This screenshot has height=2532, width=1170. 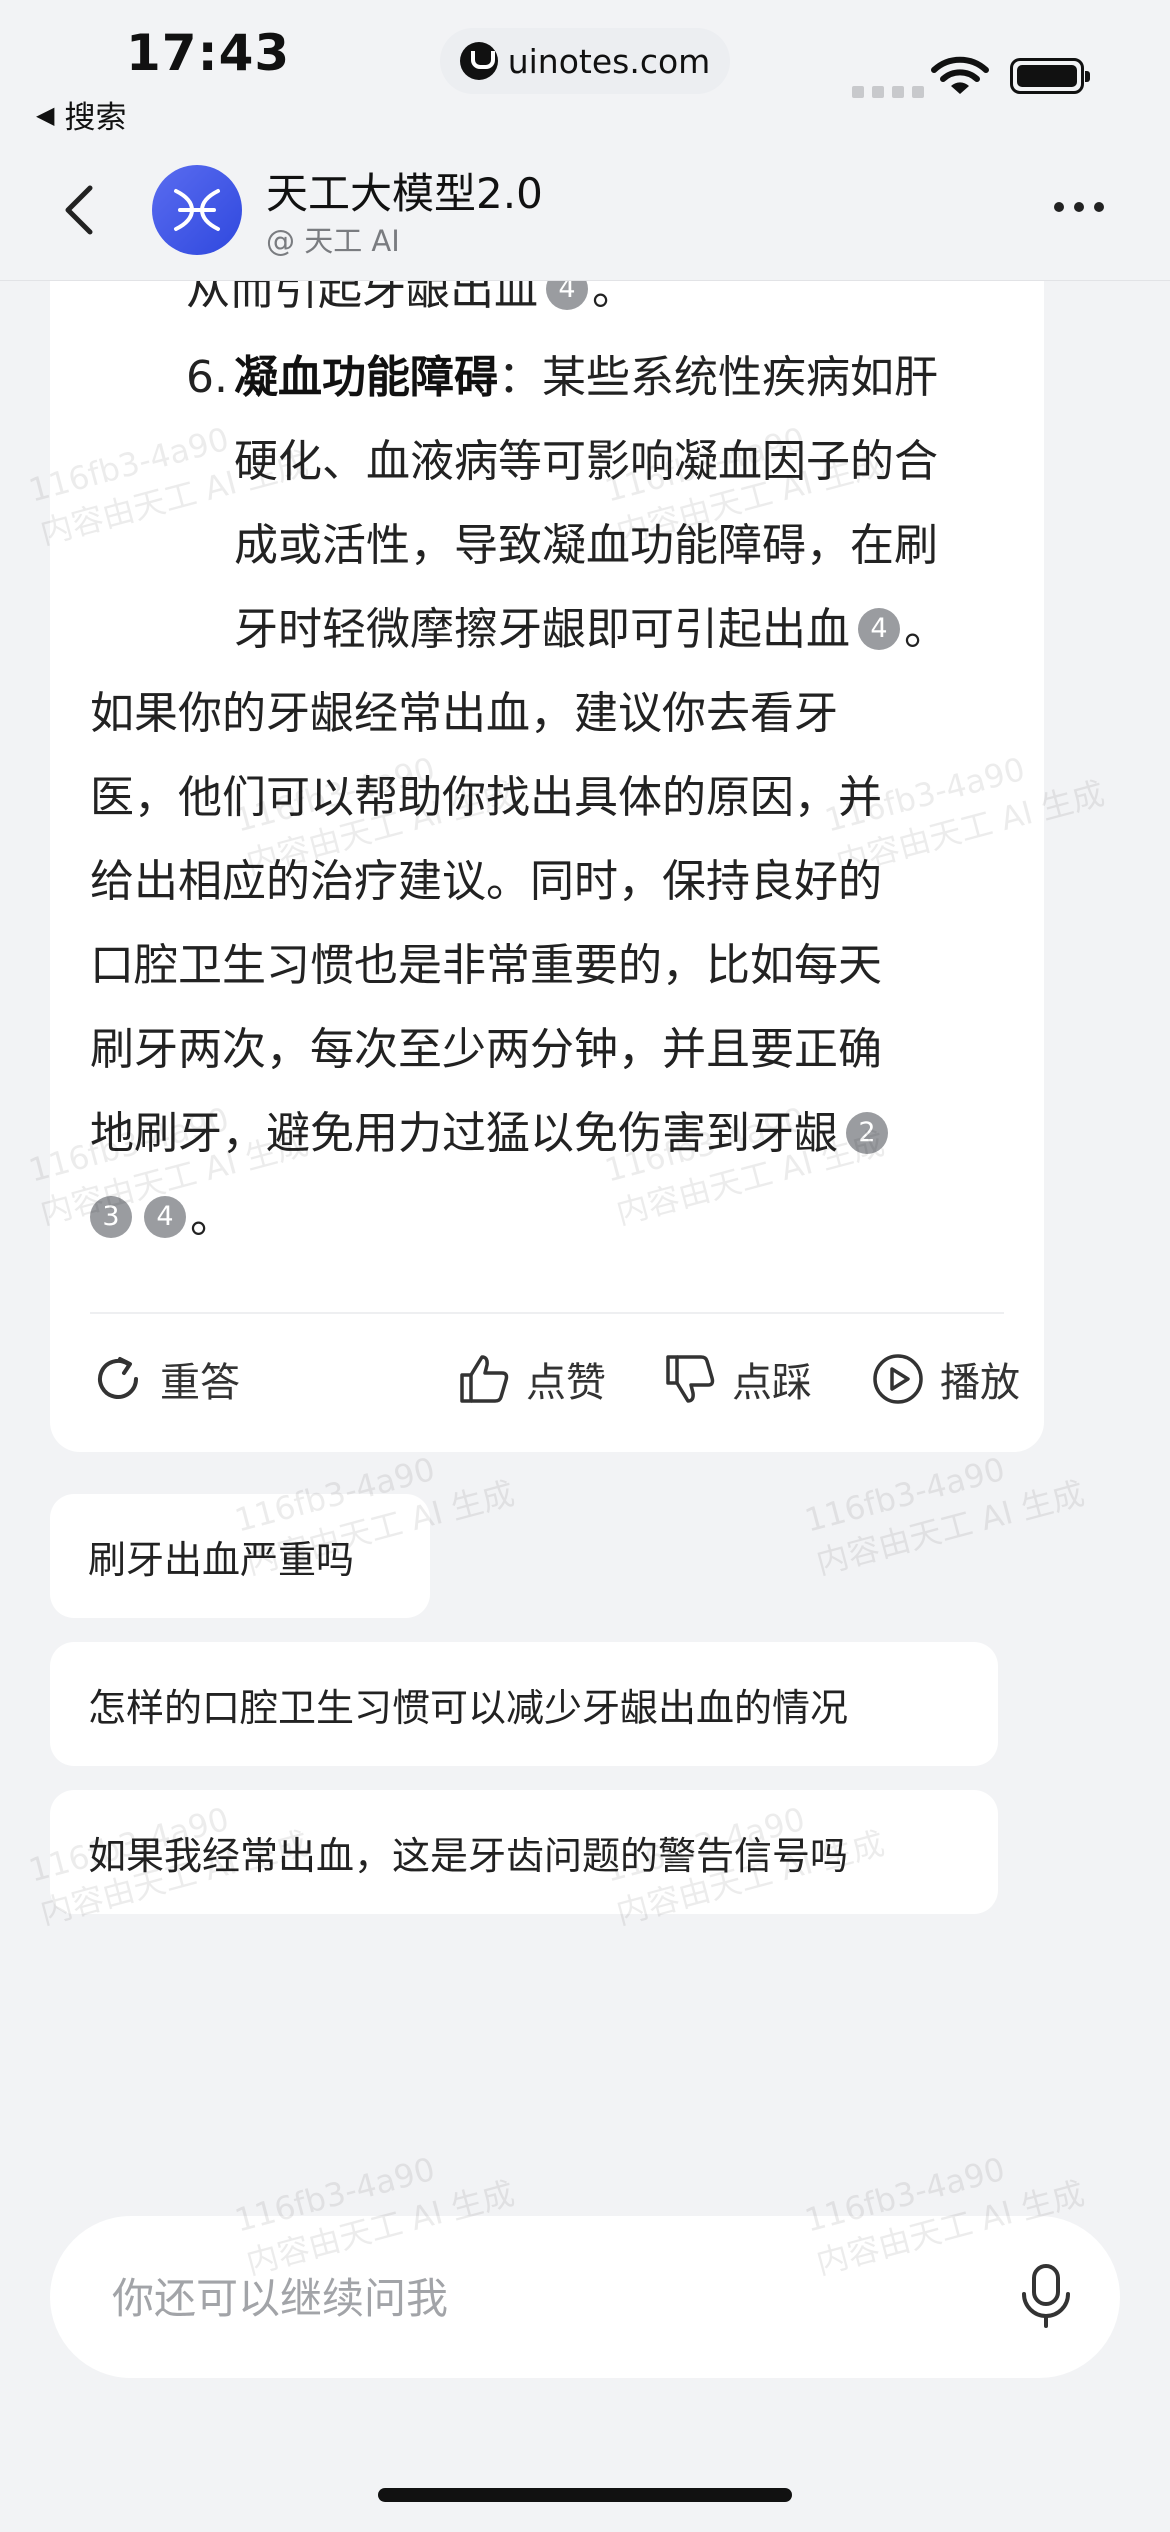 I want to click on citation-badge: 3, so click(x=111, y=1217).